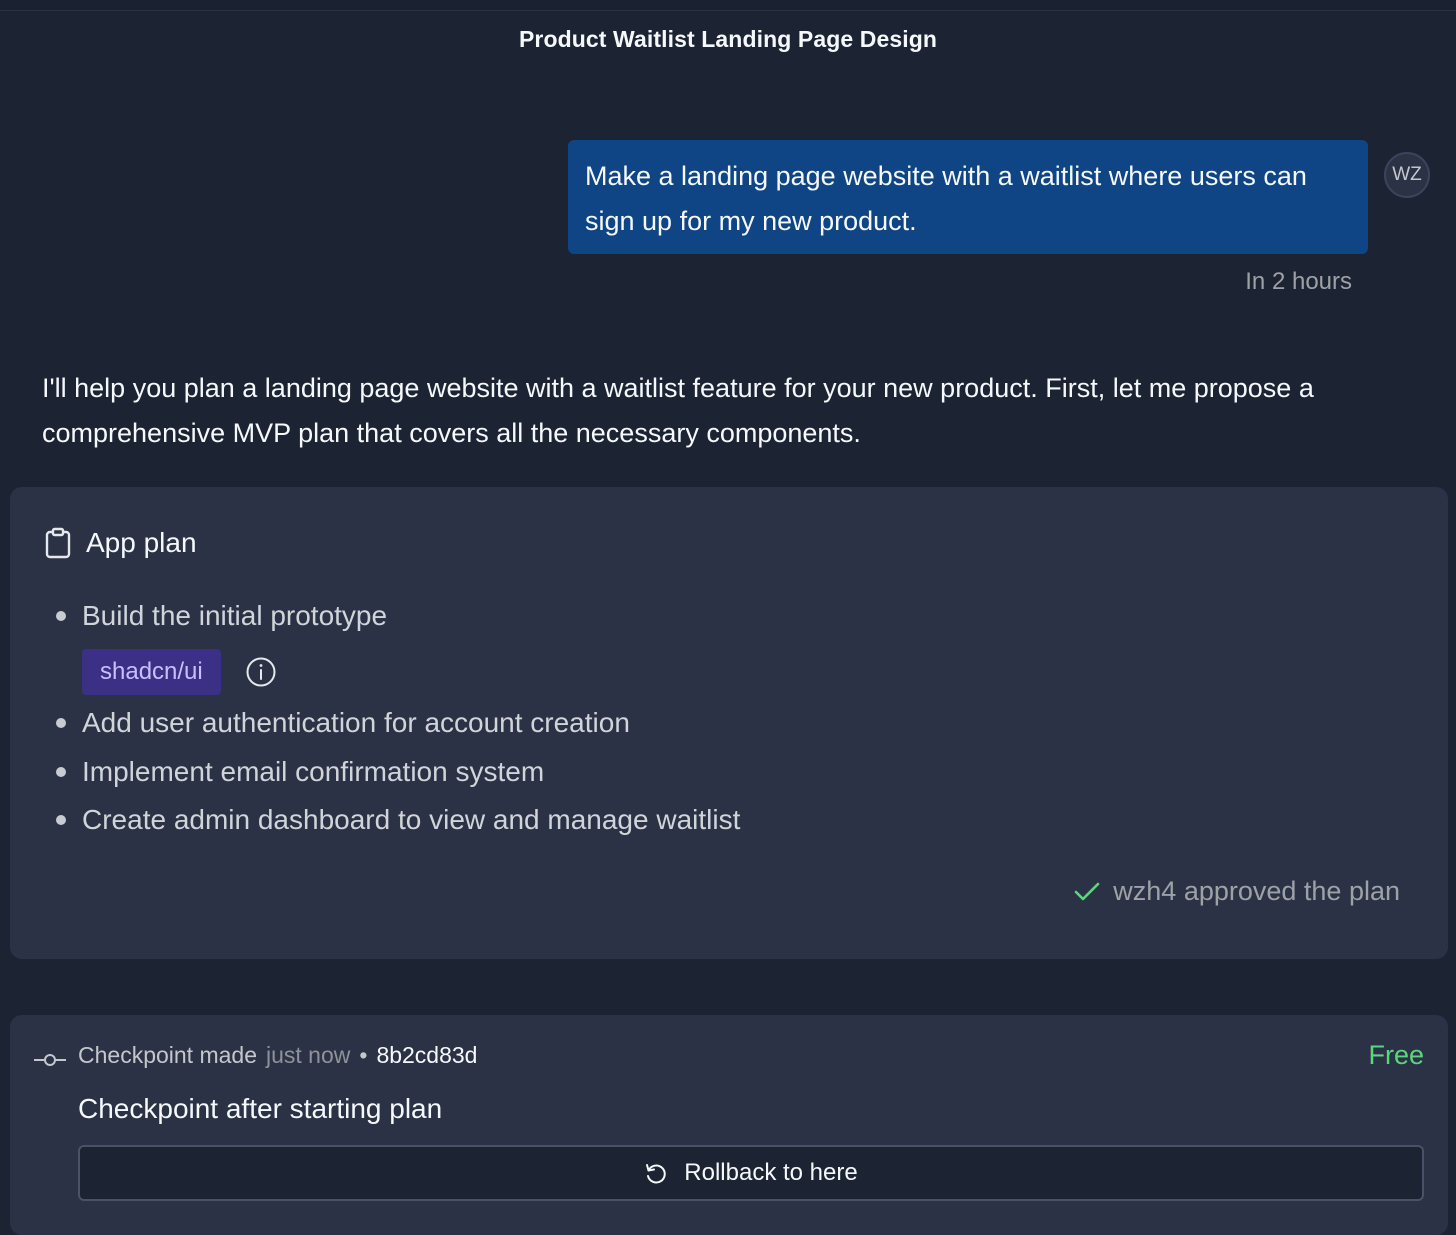 The width and height of the screenshot is (1456, 1235). I want to click on plan-list-first: Build the initial prototype, so click(220, 616).